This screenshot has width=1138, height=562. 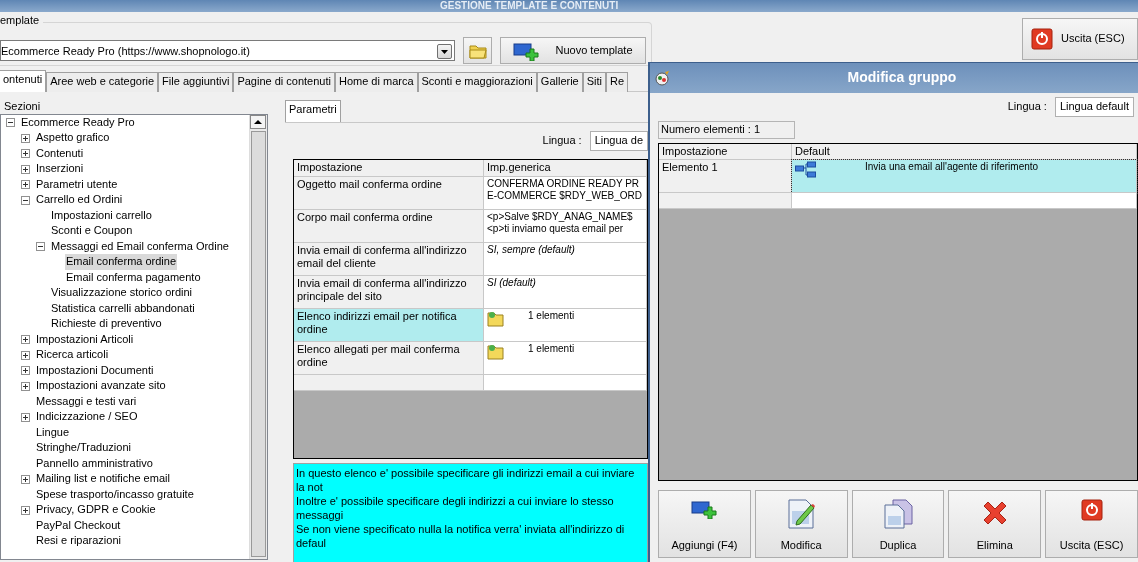 I want to click on dialog-title: Modifica gruppo, so click(x=902, y=78).